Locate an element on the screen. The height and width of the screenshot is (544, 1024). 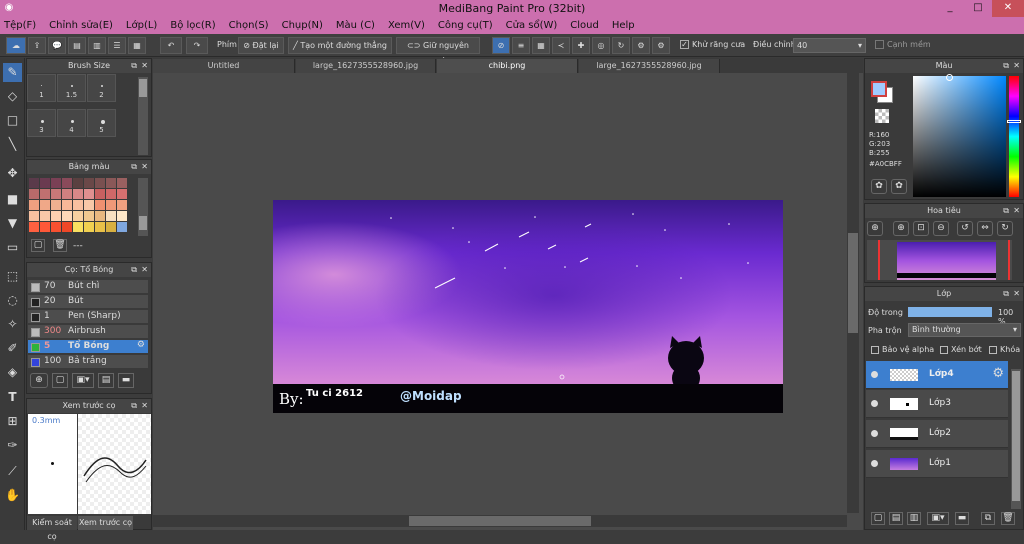
folder-icon: ▬ is located at coordinates (126, 380).